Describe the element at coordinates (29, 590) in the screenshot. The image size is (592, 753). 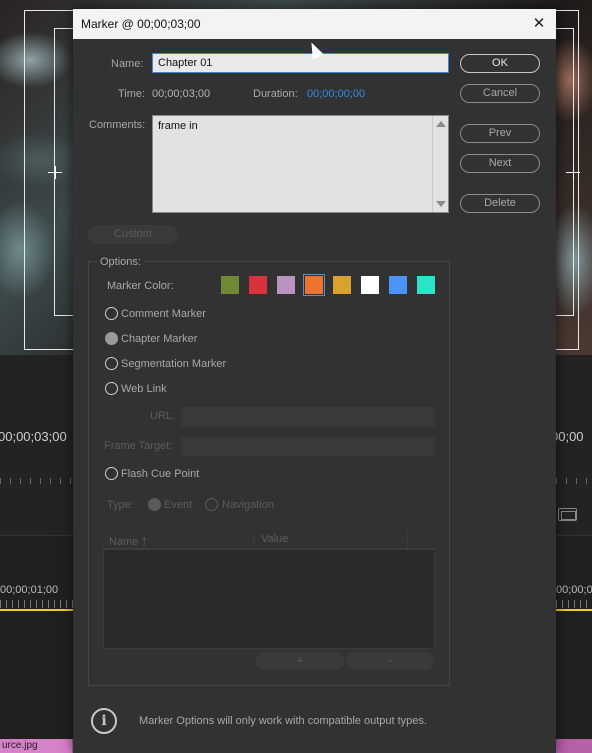
I see `timeline-ruler-time-left: 00;00;01;00` at that location.